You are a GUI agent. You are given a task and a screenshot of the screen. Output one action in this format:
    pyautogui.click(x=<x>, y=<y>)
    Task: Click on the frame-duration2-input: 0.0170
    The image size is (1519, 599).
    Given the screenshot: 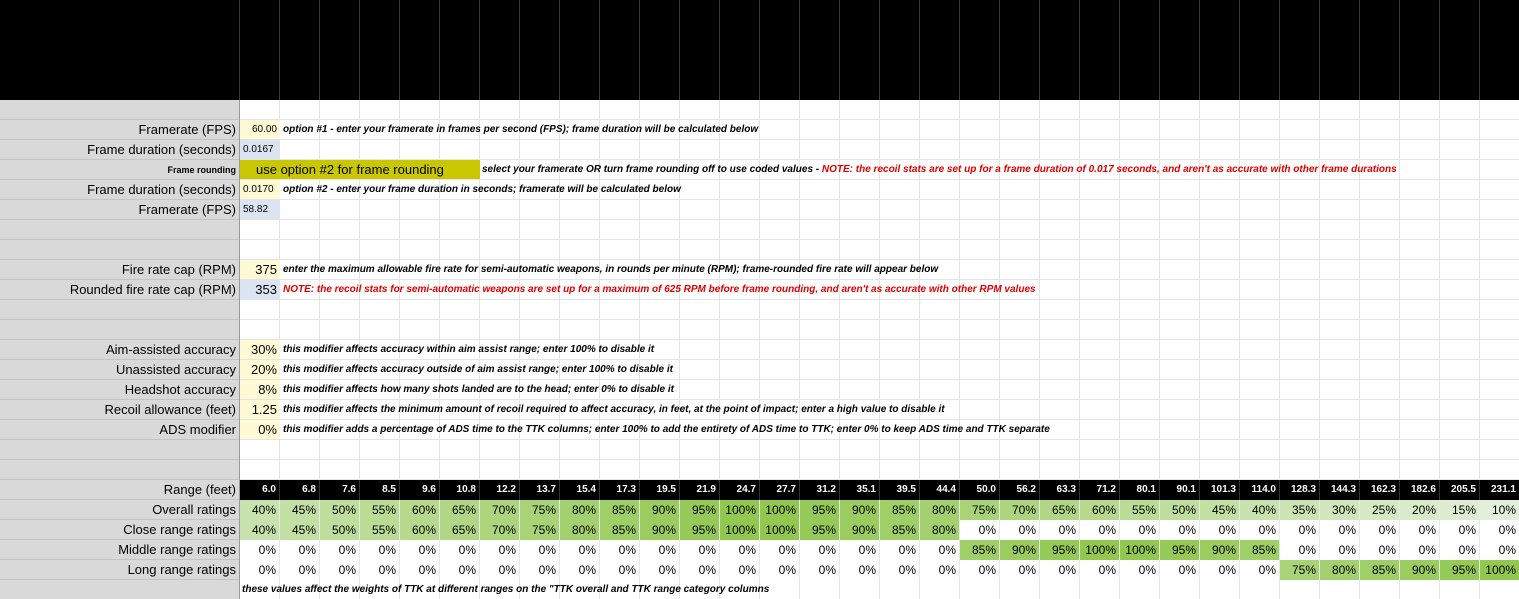 What is the action you would take?
    pyautogui.click(x=260, y=189)
    